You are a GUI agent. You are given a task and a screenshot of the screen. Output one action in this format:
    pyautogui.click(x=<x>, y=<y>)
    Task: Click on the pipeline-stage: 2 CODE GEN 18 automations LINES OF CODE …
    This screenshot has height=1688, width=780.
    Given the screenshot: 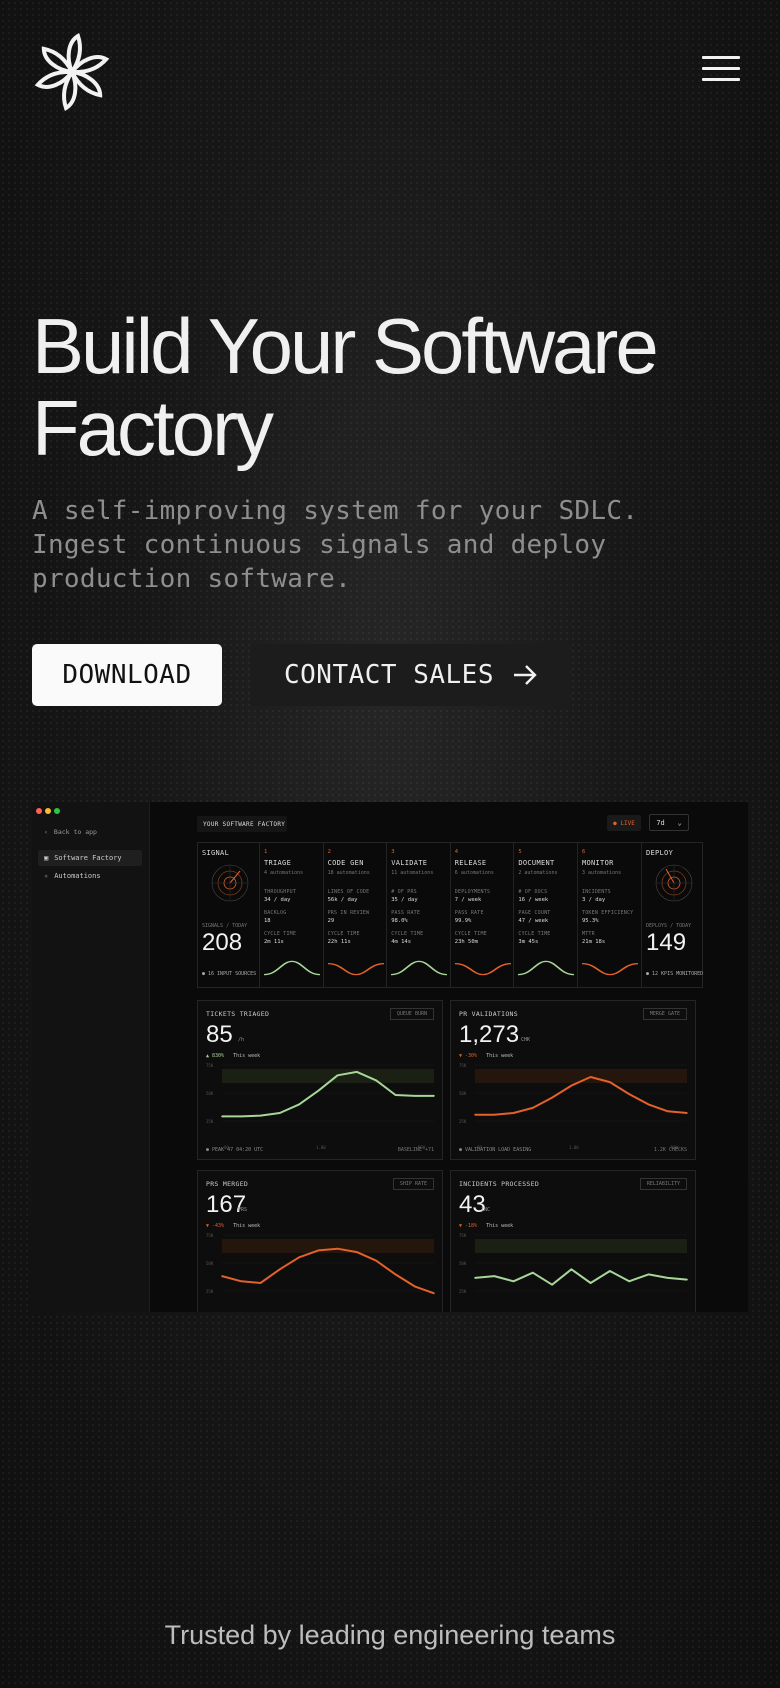 What is the action you would take?
    pyautogui.click(x=356, y=915)
    